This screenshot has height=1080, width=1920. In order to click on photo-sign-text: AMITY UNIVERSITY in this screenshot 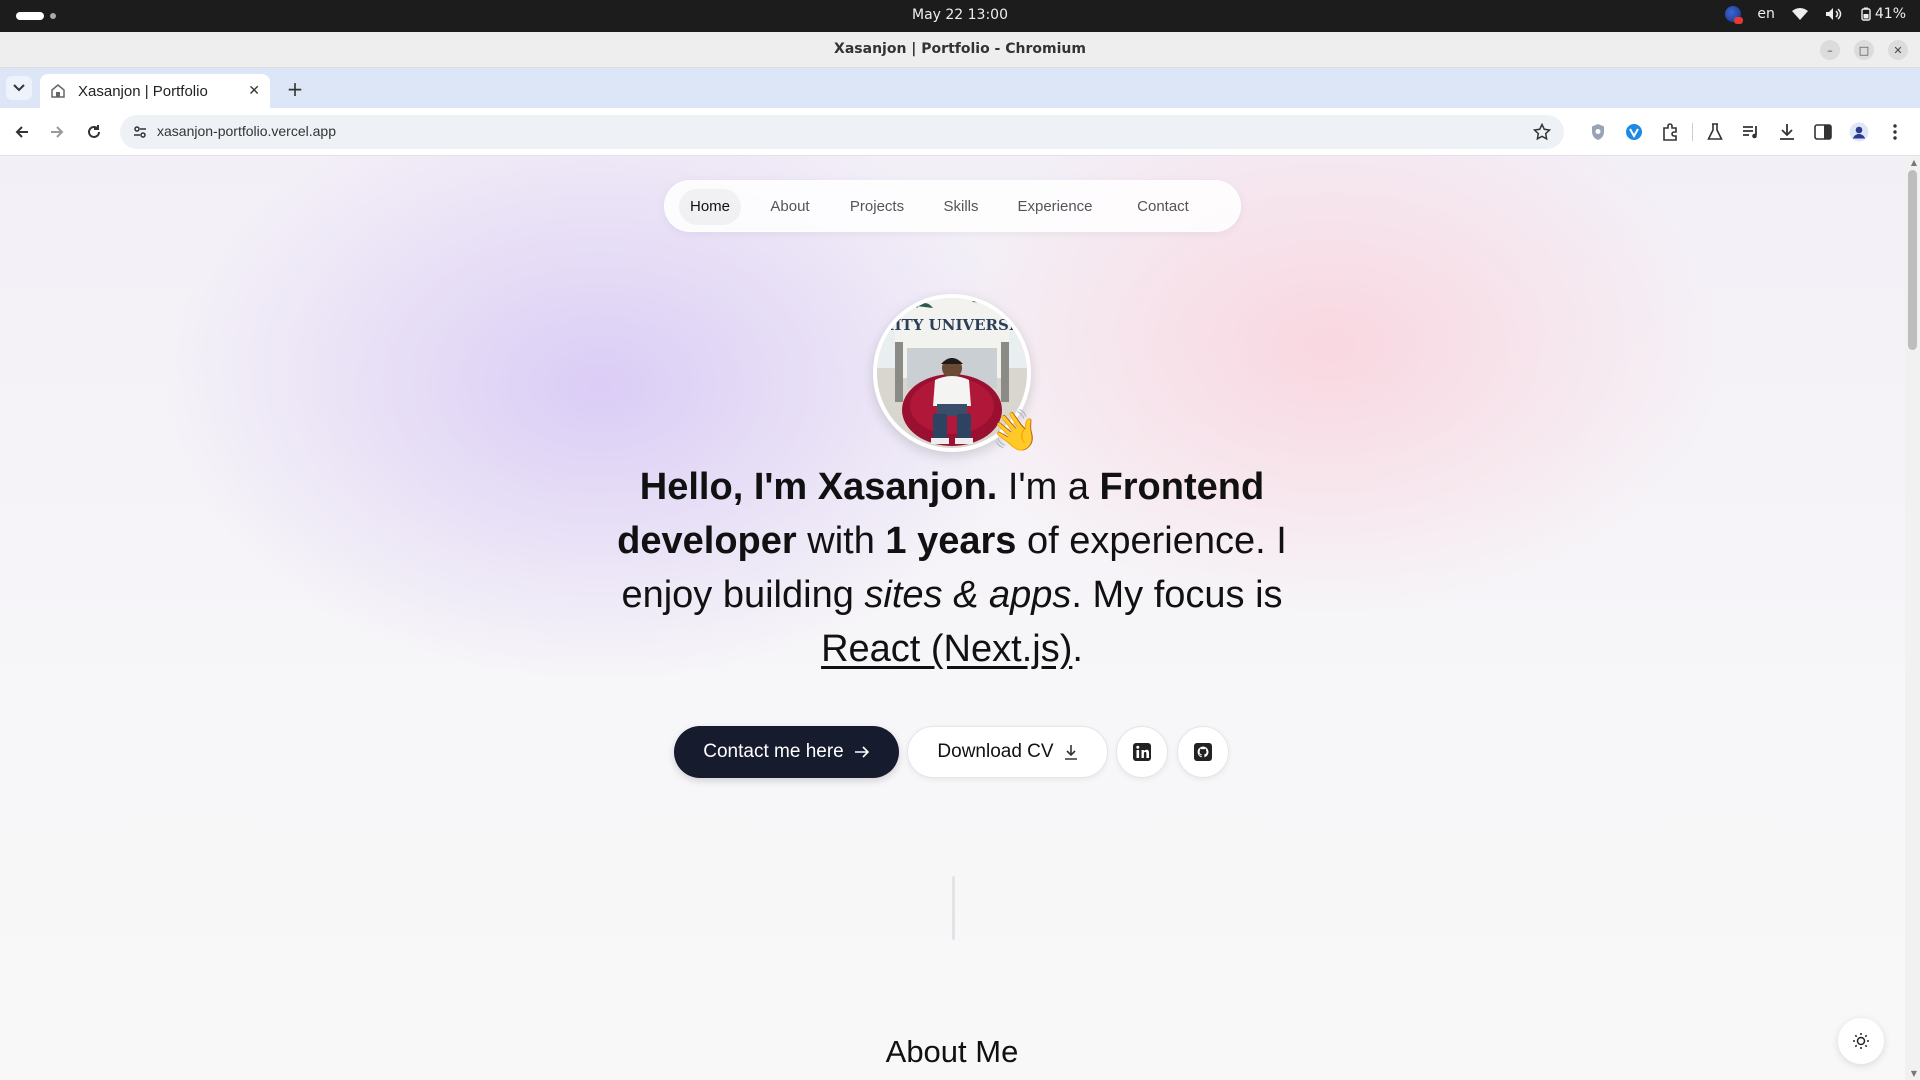, I will do `click(952, 325)`.